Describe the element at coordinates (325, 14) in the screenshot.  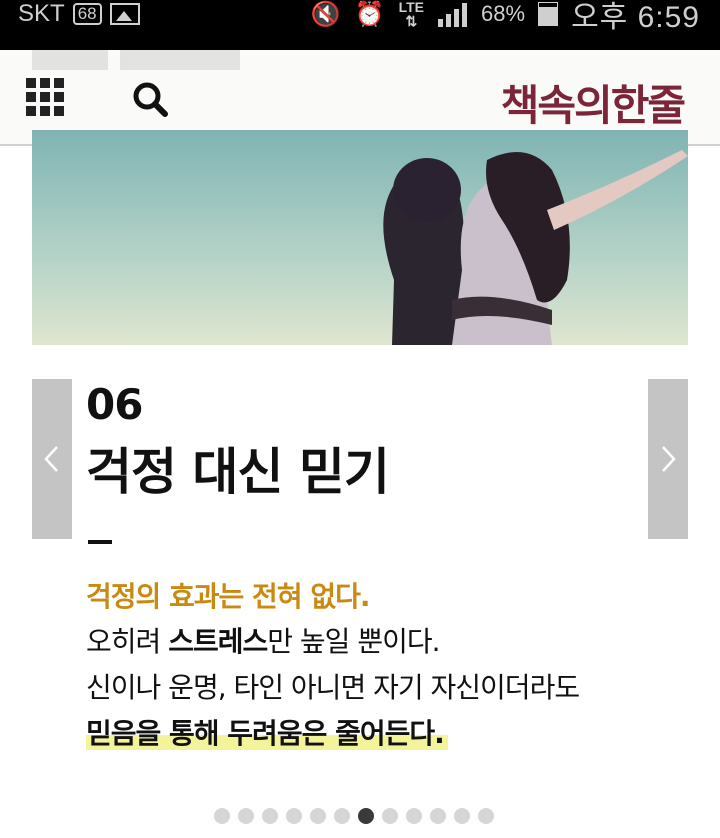
I see `mute-icon: 🔇` at that location.